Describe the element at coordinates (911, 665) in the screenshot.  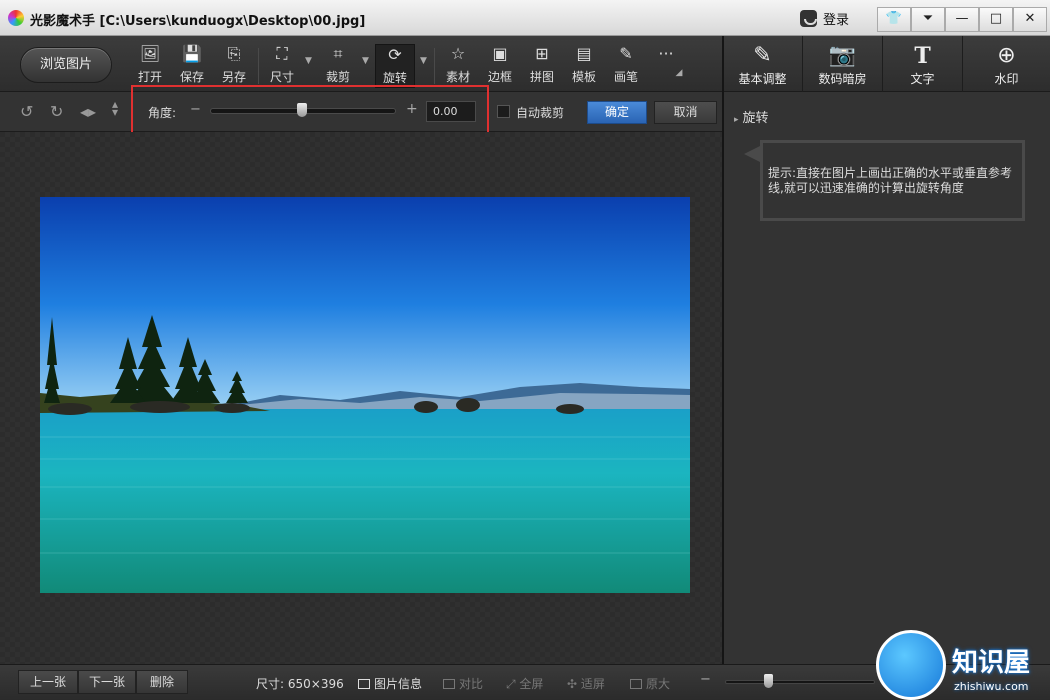
I see `watermark-logo-icon` at that location.